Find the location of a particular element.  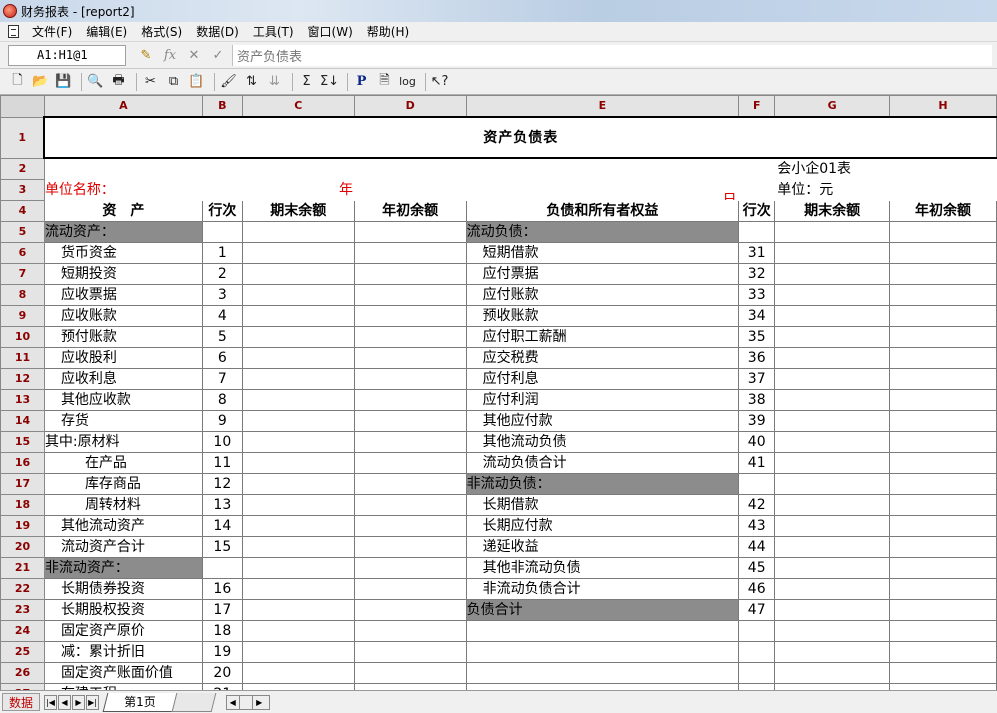

row-header: 10 is located at coordinates (22, 337).